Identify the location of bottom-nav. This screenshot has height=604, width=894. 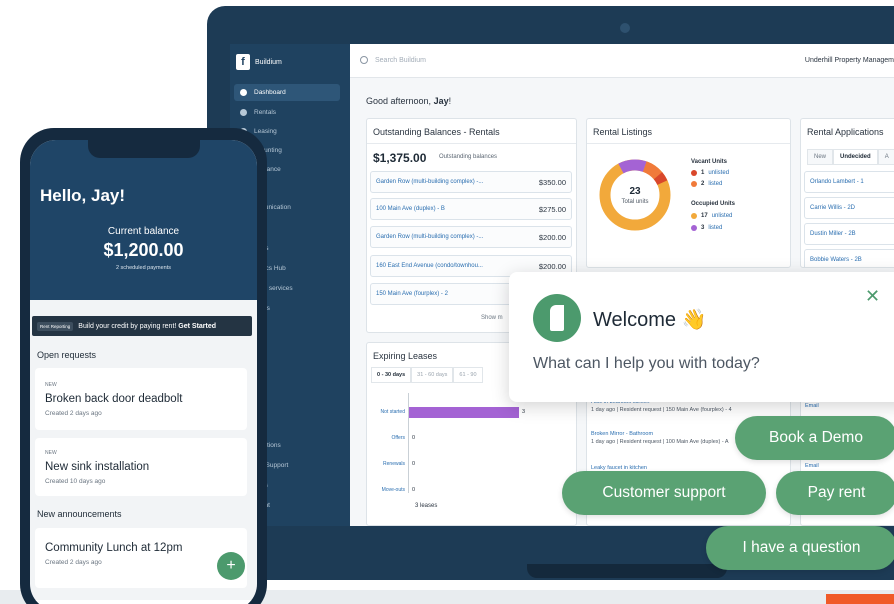
(143, 602).